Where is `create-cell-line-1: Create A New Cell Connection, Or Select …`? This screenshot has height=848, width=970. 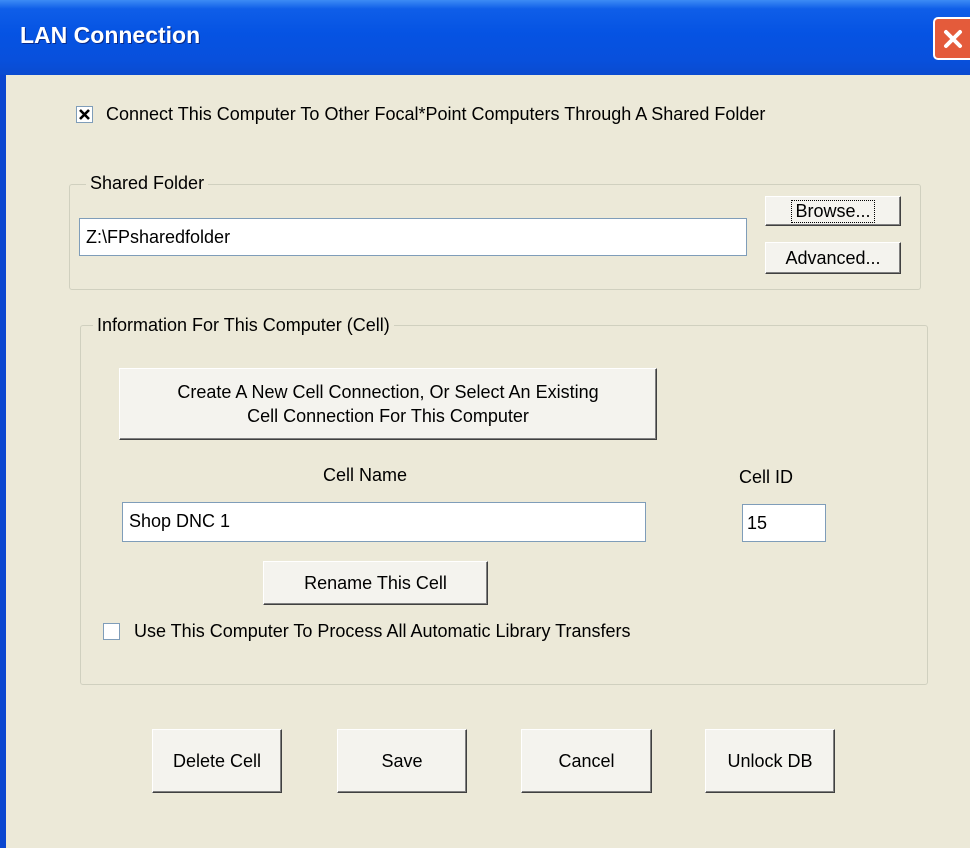
create-cell-line-1: Create A New Cell Connection, Or Select … is located at coordinates (388, 392).